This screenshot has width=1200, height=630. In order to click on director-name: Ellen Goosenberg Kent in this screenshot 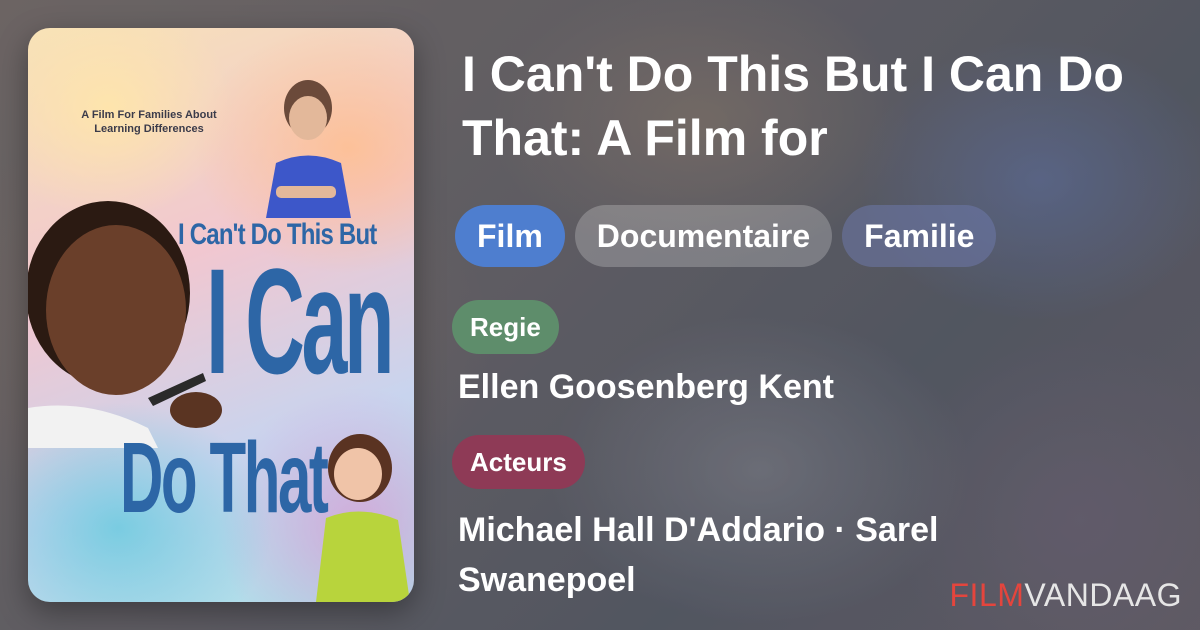, I will do `click(646, 387)`.